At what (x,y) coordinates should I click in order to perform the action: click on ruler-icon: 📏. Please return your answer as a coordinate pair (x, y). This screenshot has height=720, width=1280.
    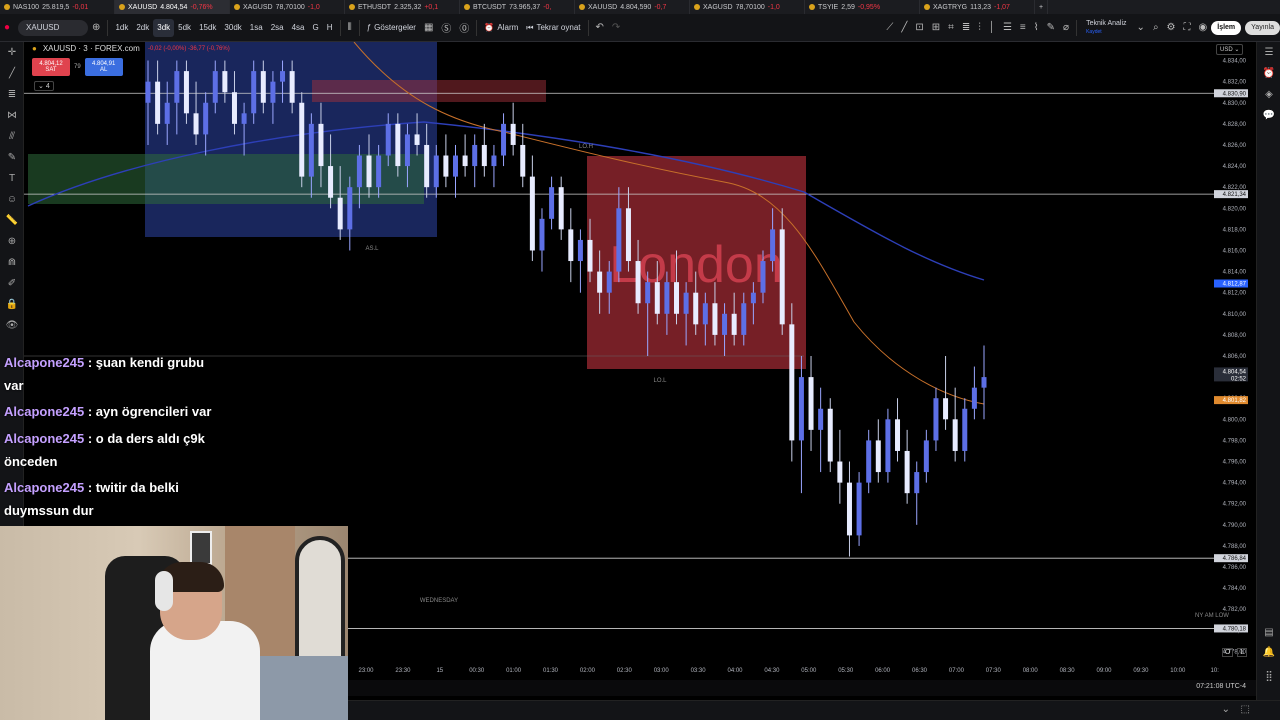
    Looking at the image, I should click on (12, 220).